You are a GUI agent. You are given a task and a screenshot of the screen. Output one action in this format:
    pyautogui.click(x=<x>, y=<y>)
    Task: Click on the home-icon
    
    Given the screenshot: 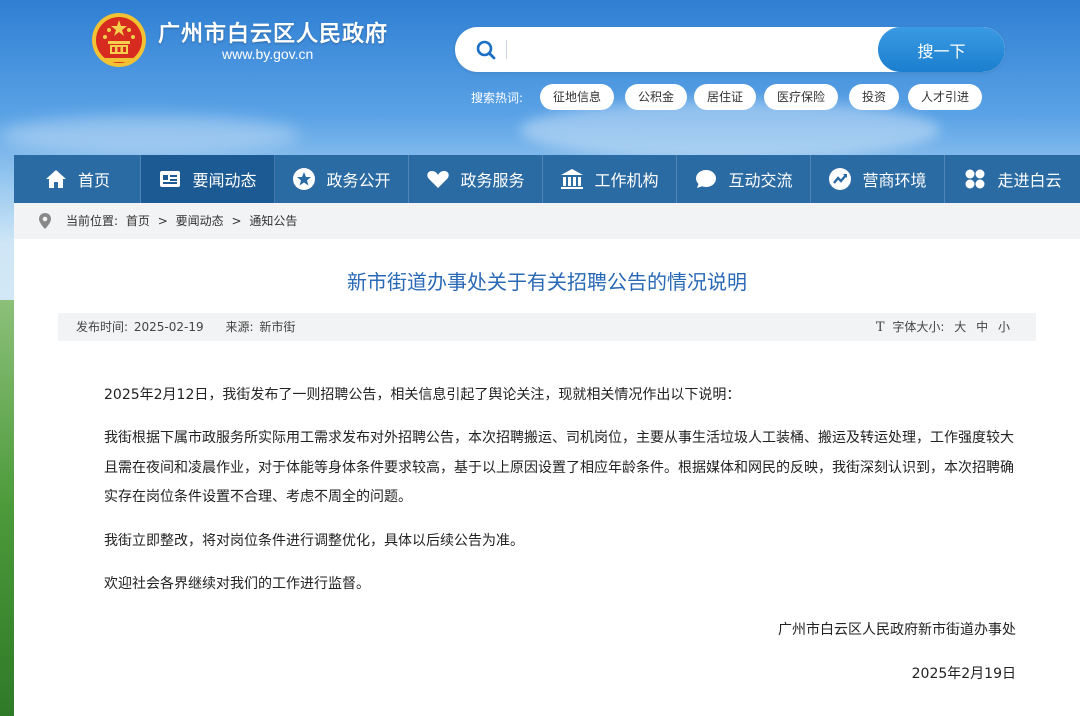 What is the action you would take?
    pyautogui.click(x=55, y=179)
    